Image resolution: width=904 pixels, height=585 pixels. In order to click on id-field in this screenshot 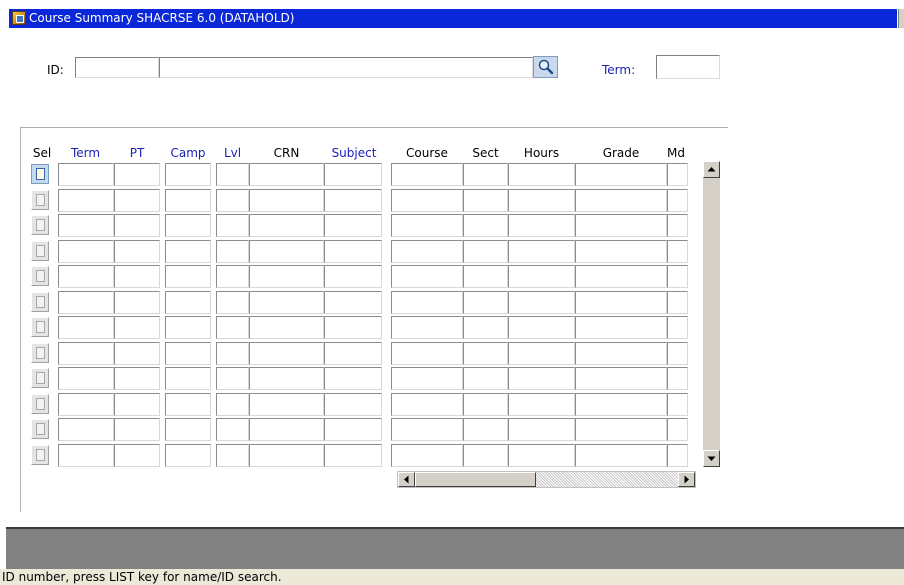, I will do `click(117, 67)`.